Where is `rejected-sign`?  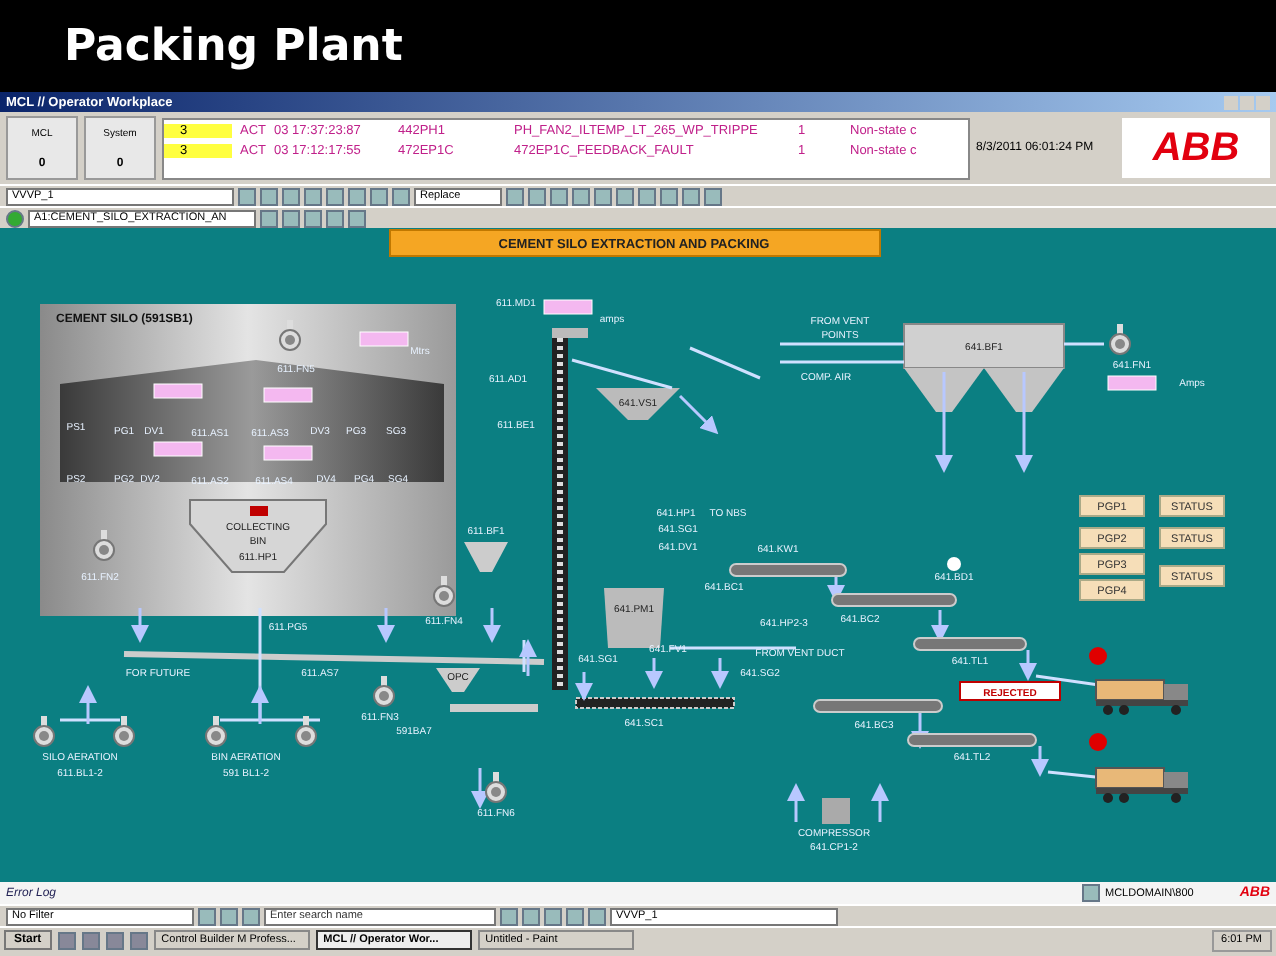
rejected-sign is located at coordinates (1010, 691).